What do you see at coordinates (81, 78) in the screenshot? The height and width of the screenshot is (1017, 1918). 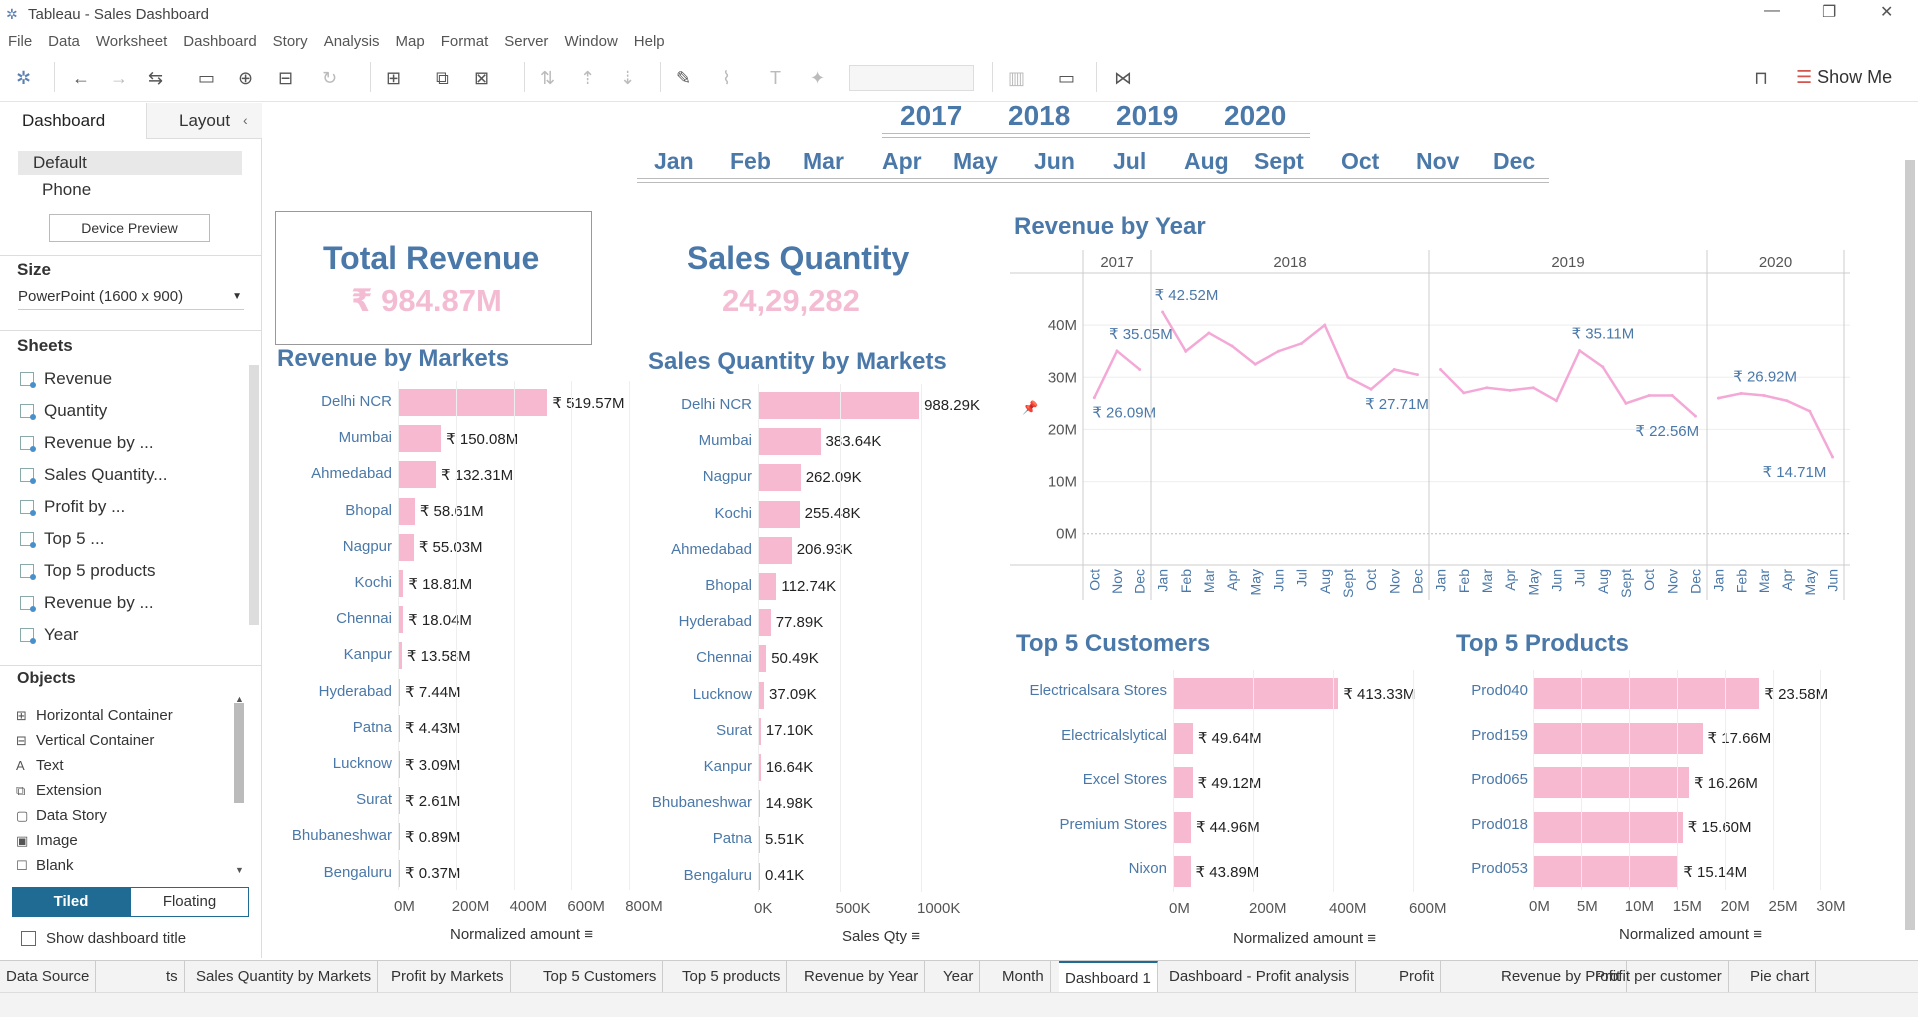 I see `undo-icon: ←` at bounding box center [81, 78].